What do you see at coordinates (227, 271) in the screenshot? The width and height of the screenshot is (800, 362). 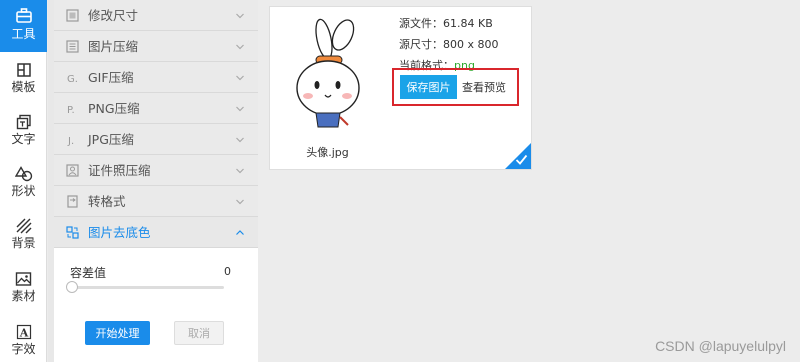 I see `tolerance-value: 0` at bounding box center [227, 271].